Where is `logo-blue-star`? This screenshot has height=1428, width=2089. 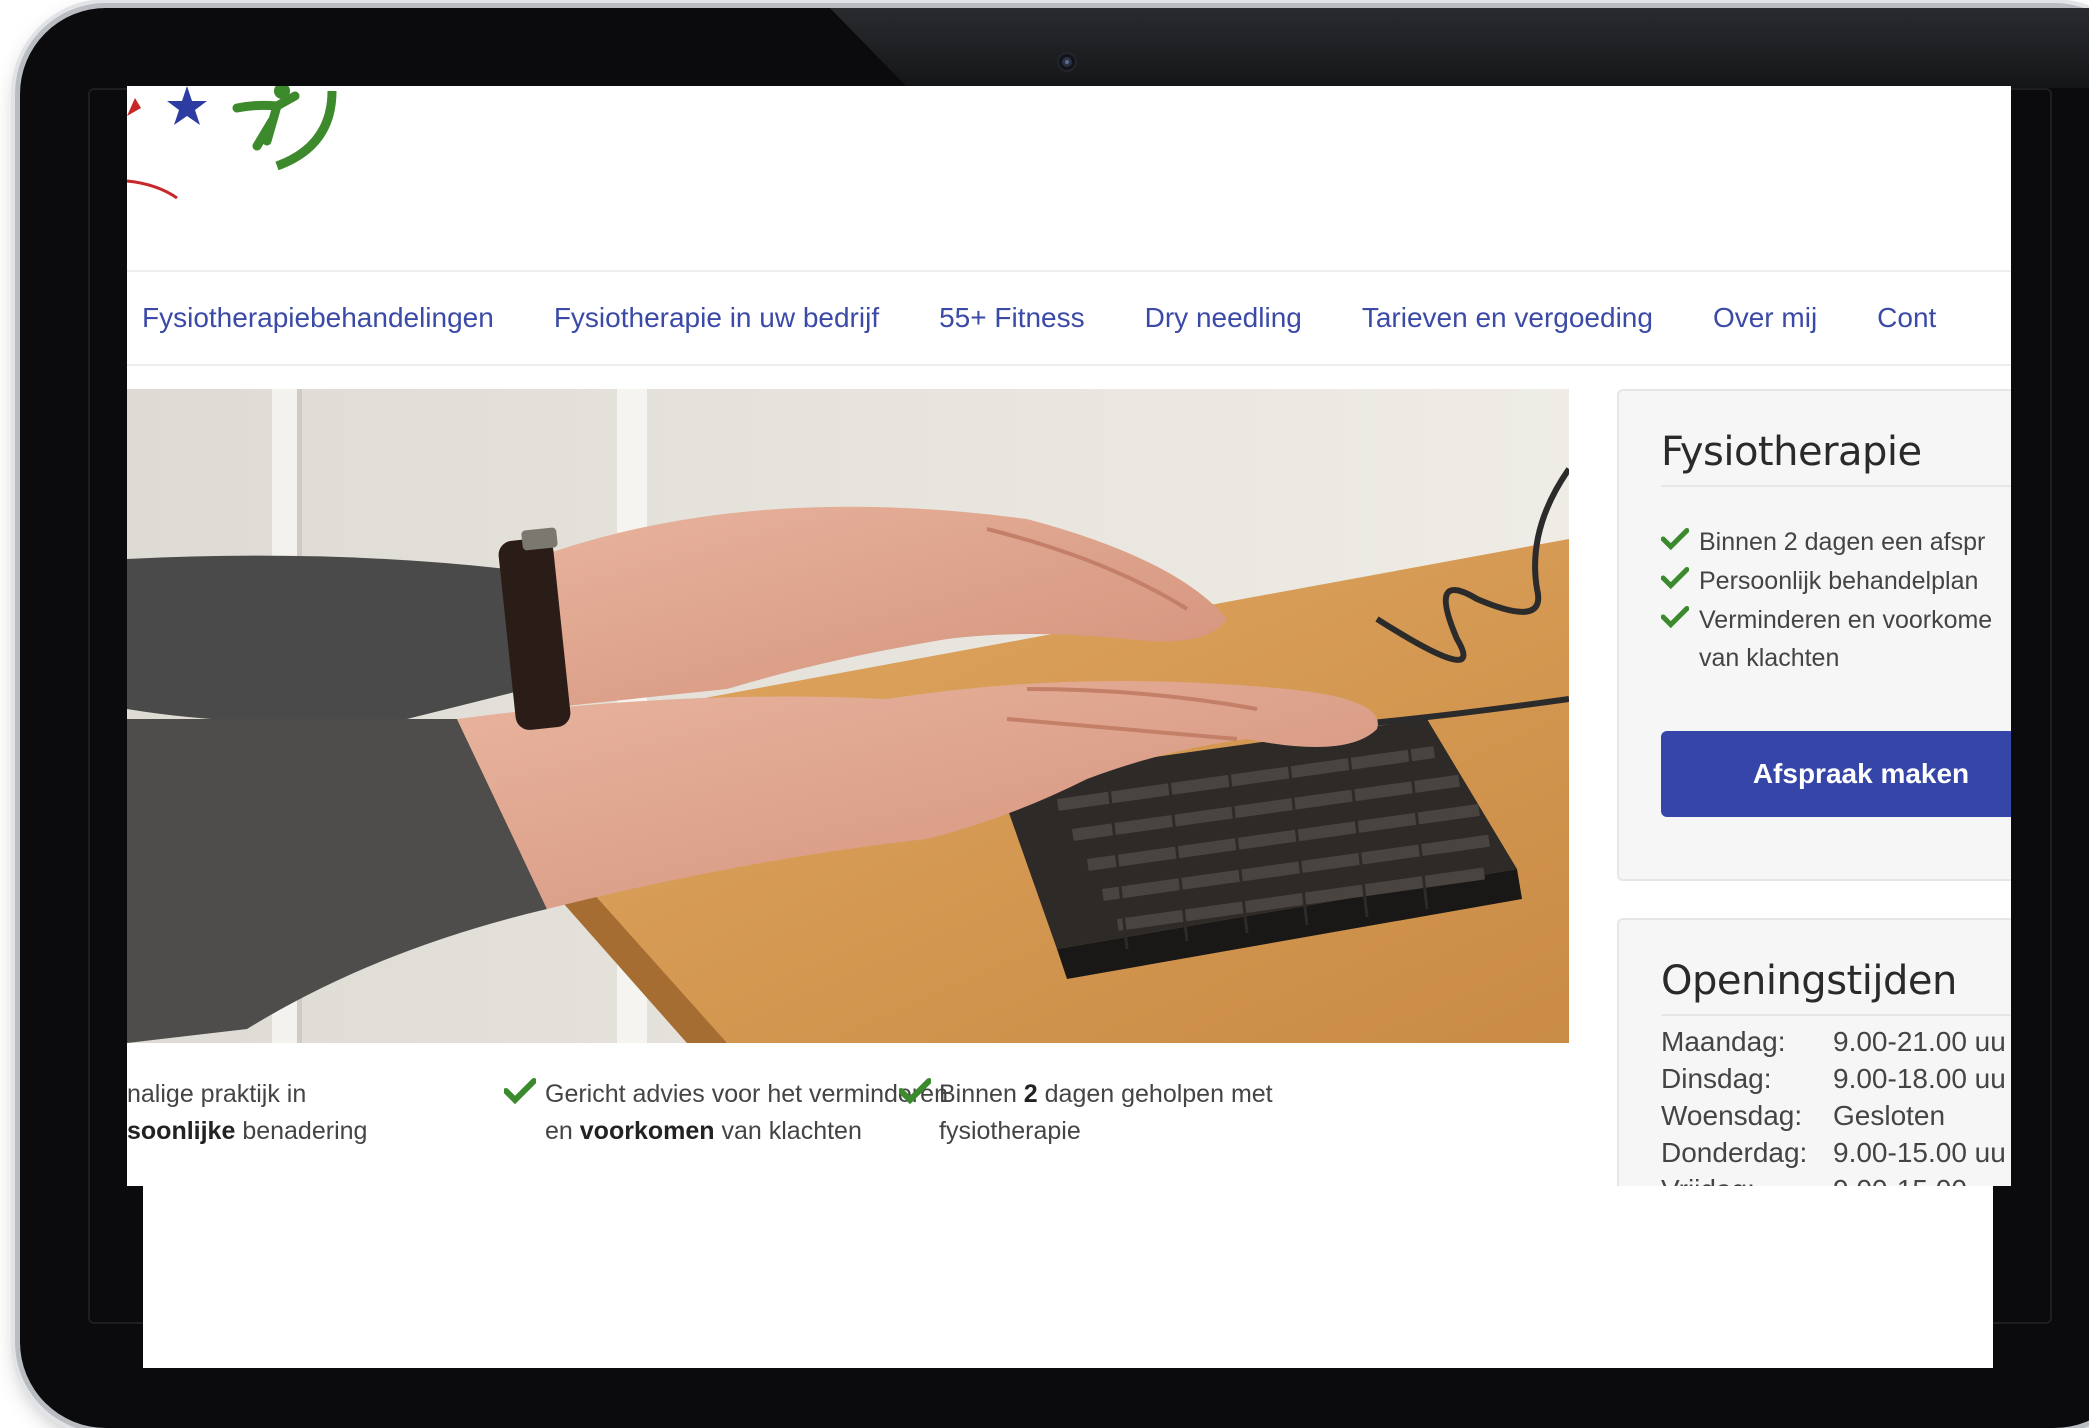 logo-blue-star is located at coordinates (187, 105).